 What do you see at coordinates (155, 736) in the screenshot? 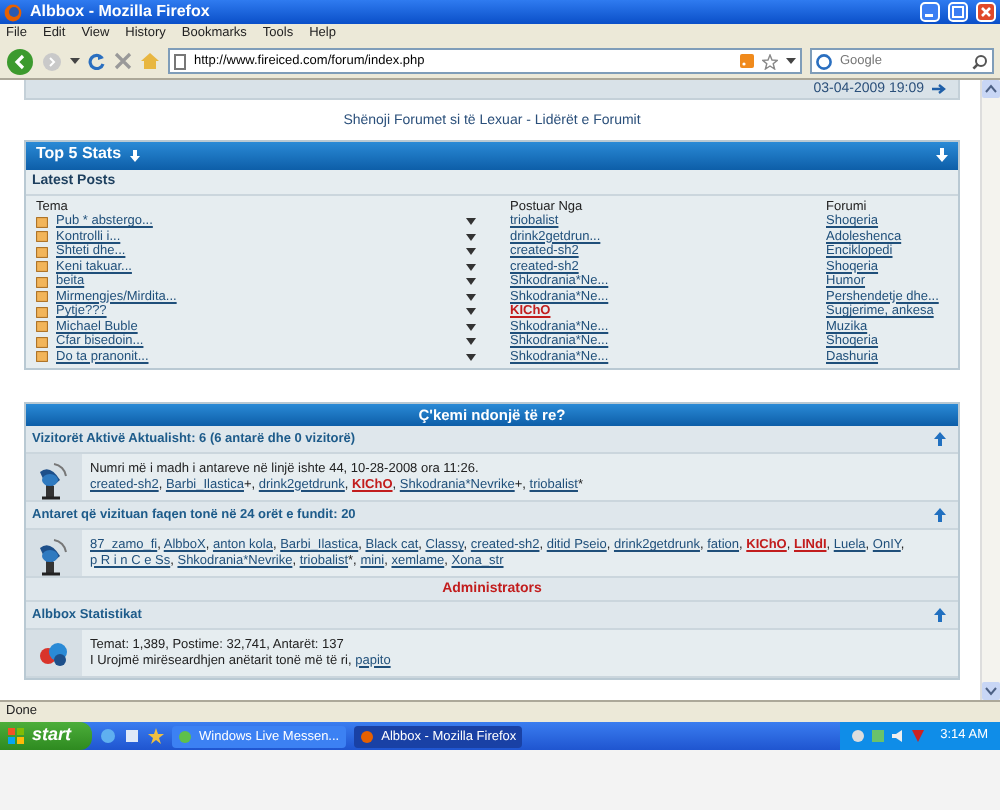
I see `media-icon` at bounding box center [155, 736].